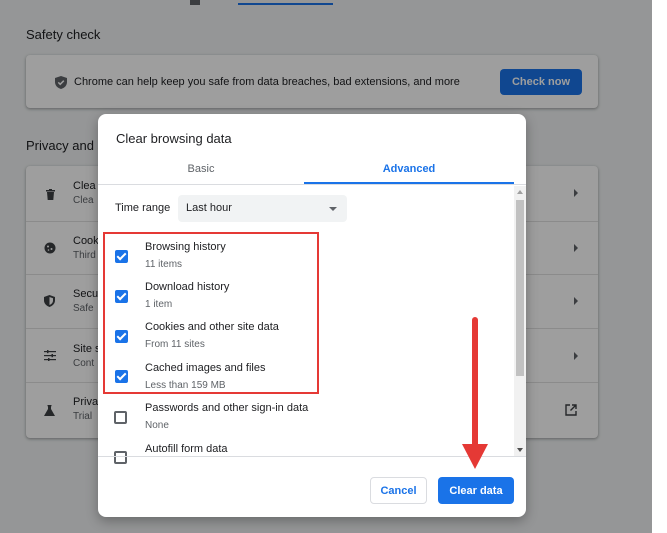 This screenshot has height=533, width=667. I want to click on item-subtitle: None, so click(157, 425).